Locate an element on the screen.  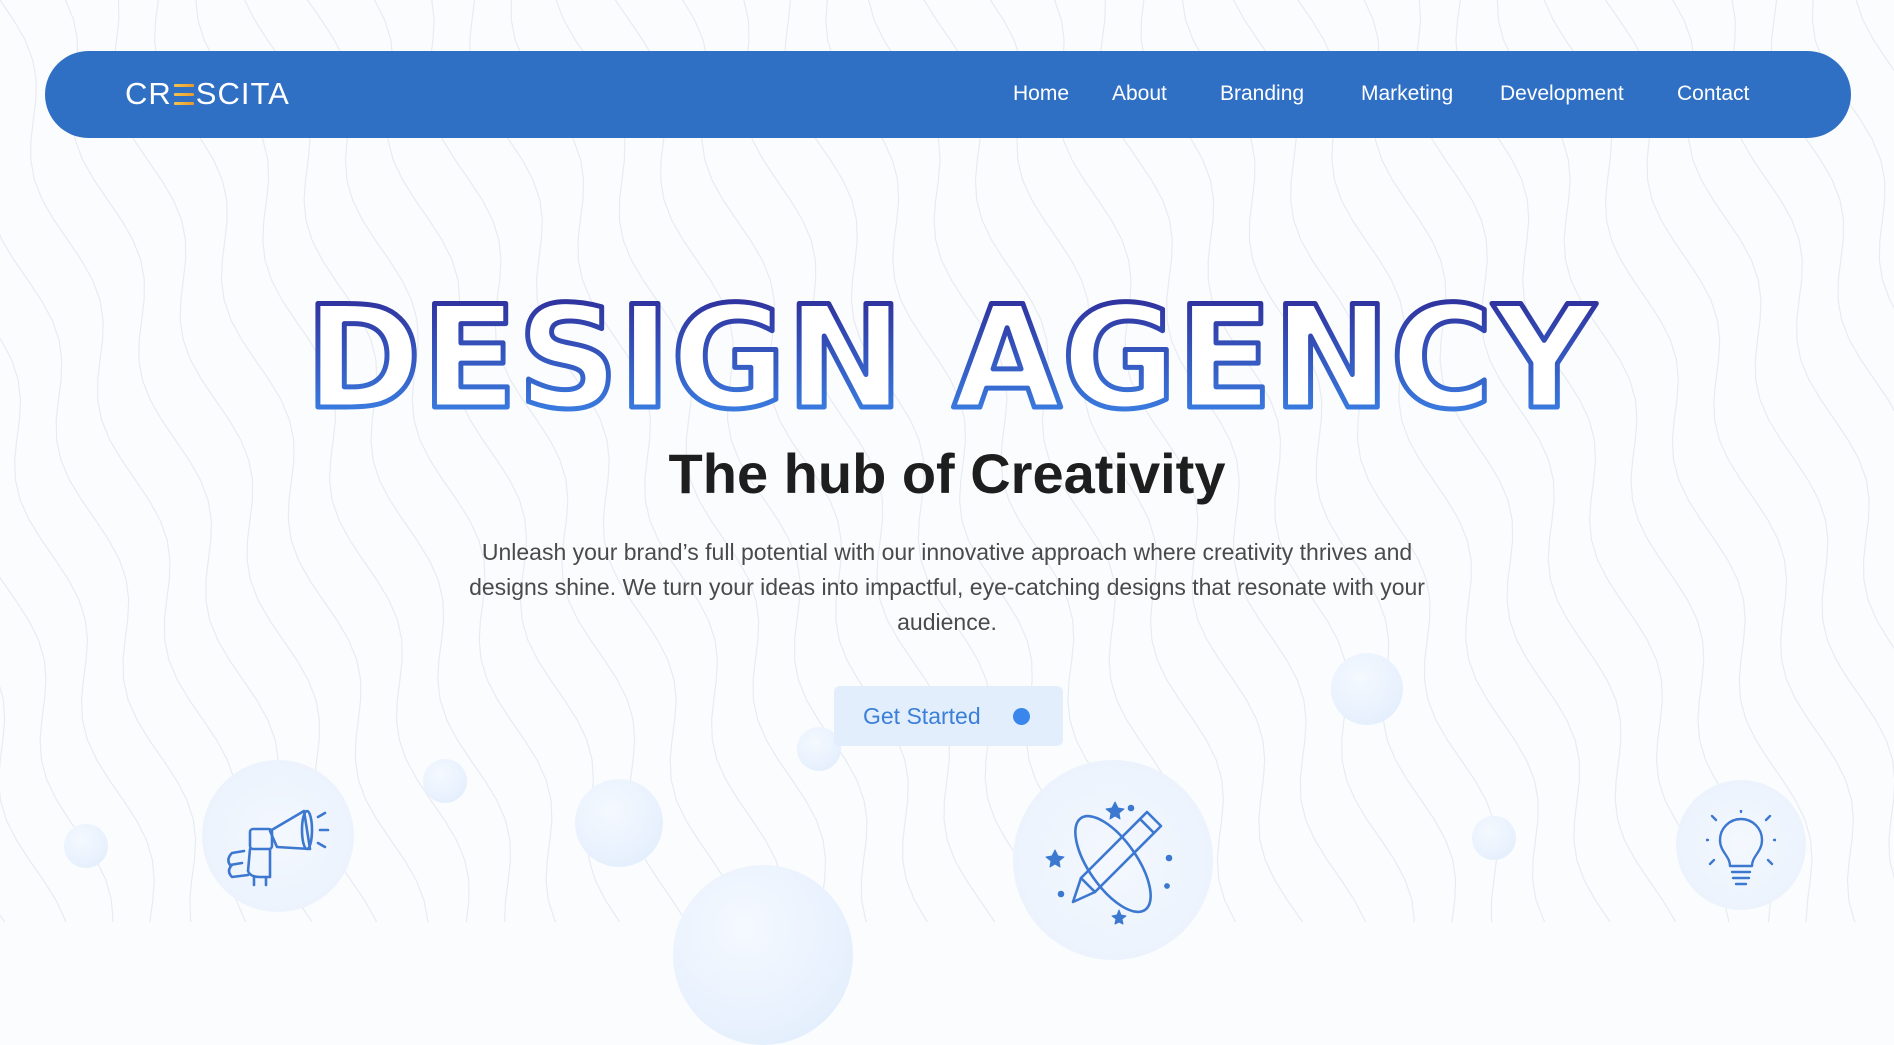
cta-dot-icon is located at coordinates (1021, 716).